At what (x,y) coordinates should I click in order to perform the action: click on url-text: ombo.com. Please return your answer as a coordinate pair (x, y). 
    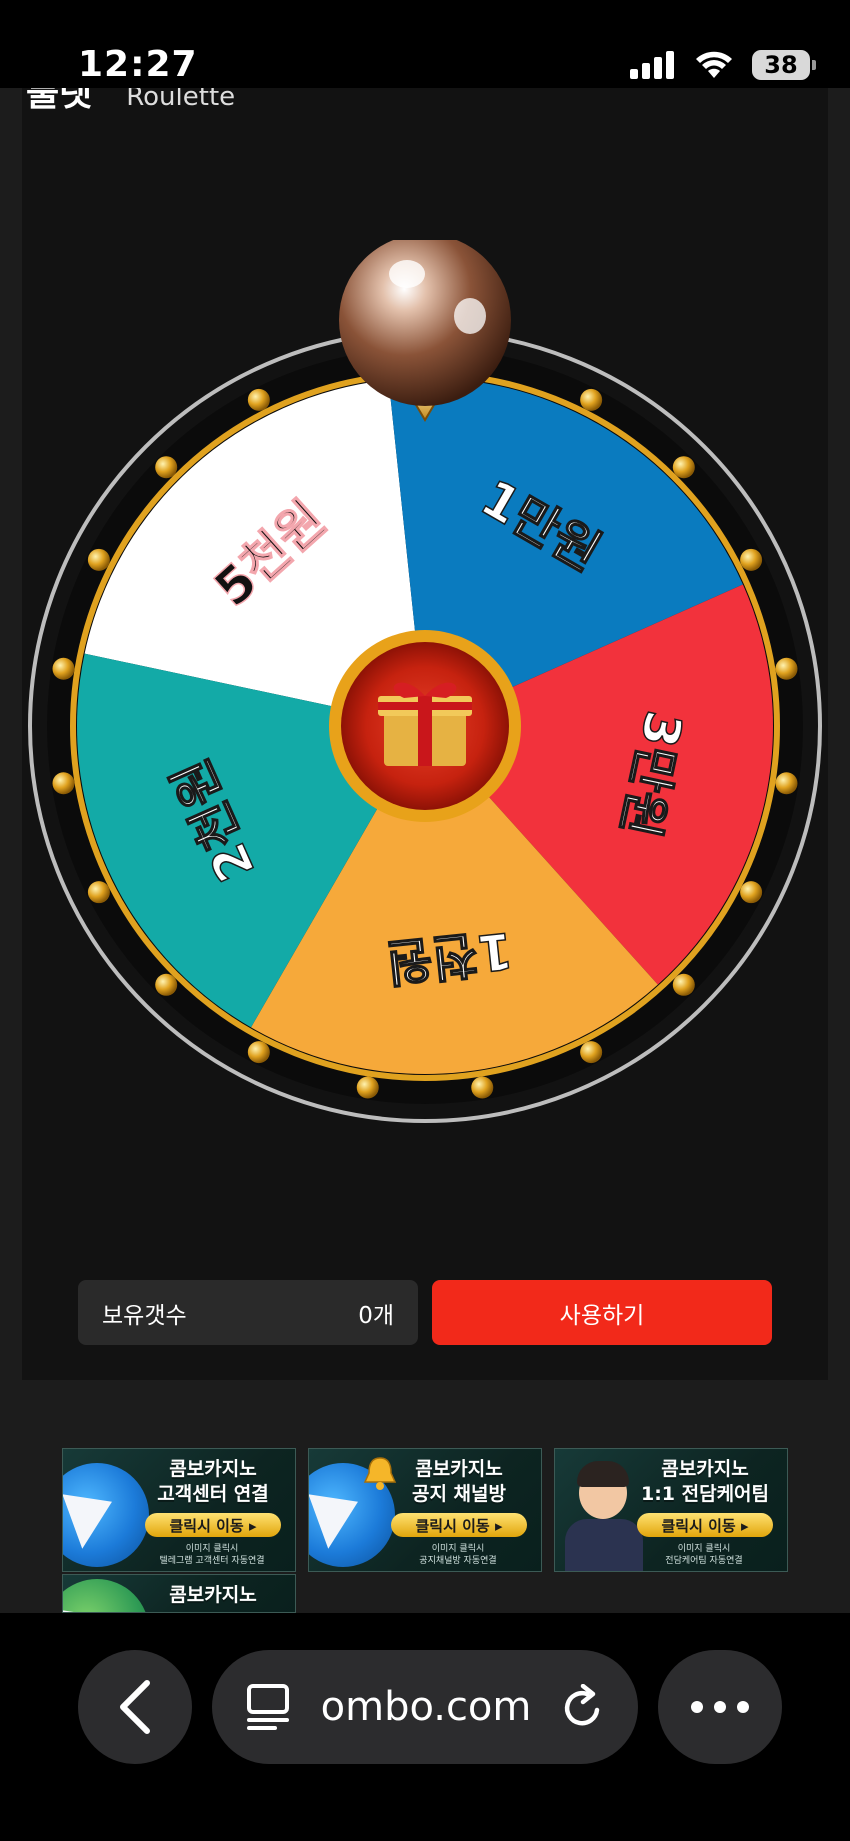
    Looking at the image, I should click on (426, 1707).